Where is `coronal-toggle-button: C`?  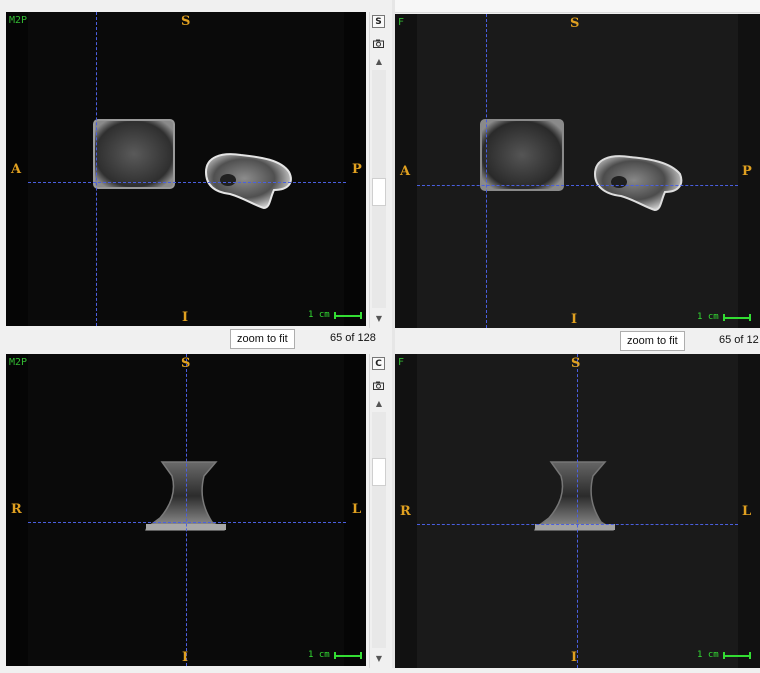
coronal-toggle-button: C is located at coordinates (378, 363).